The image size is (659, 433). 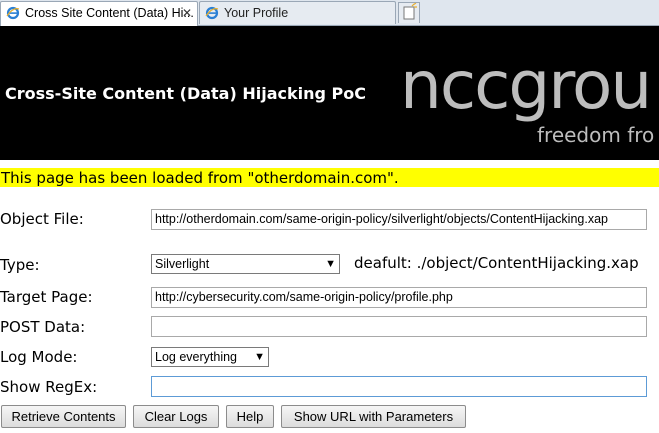 What do you see at coordinates (196, 357) in the screenshot?
I see `log-mode-selected-value: Log everything` at bounding box center [196, 357].